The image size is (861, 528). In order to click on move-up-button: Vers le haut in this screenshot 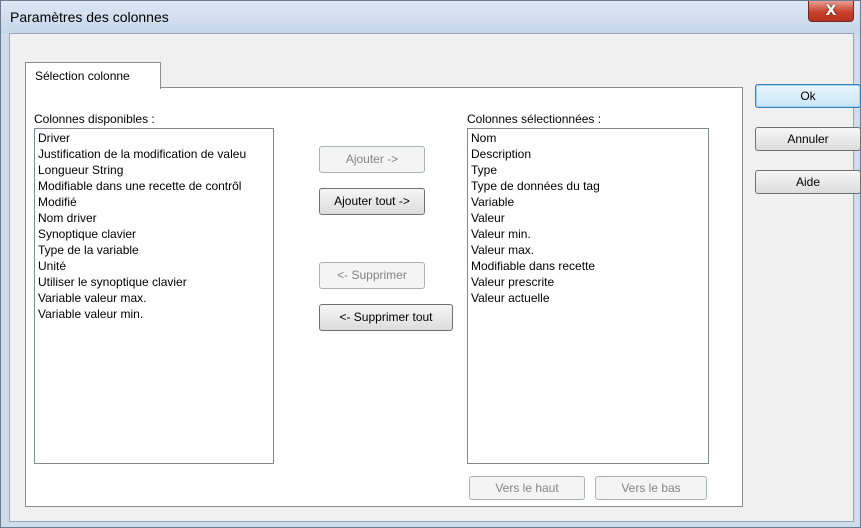, I will do `click(527, 488)`.